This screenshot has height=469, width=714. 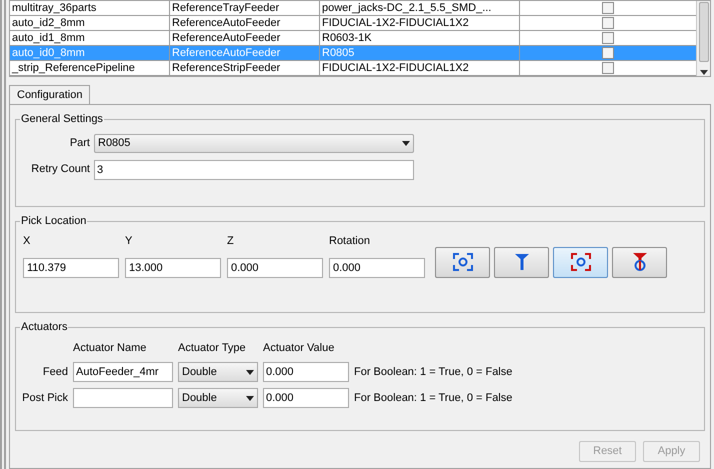 I want to click on field-label: X, so click(x=27, y=241).